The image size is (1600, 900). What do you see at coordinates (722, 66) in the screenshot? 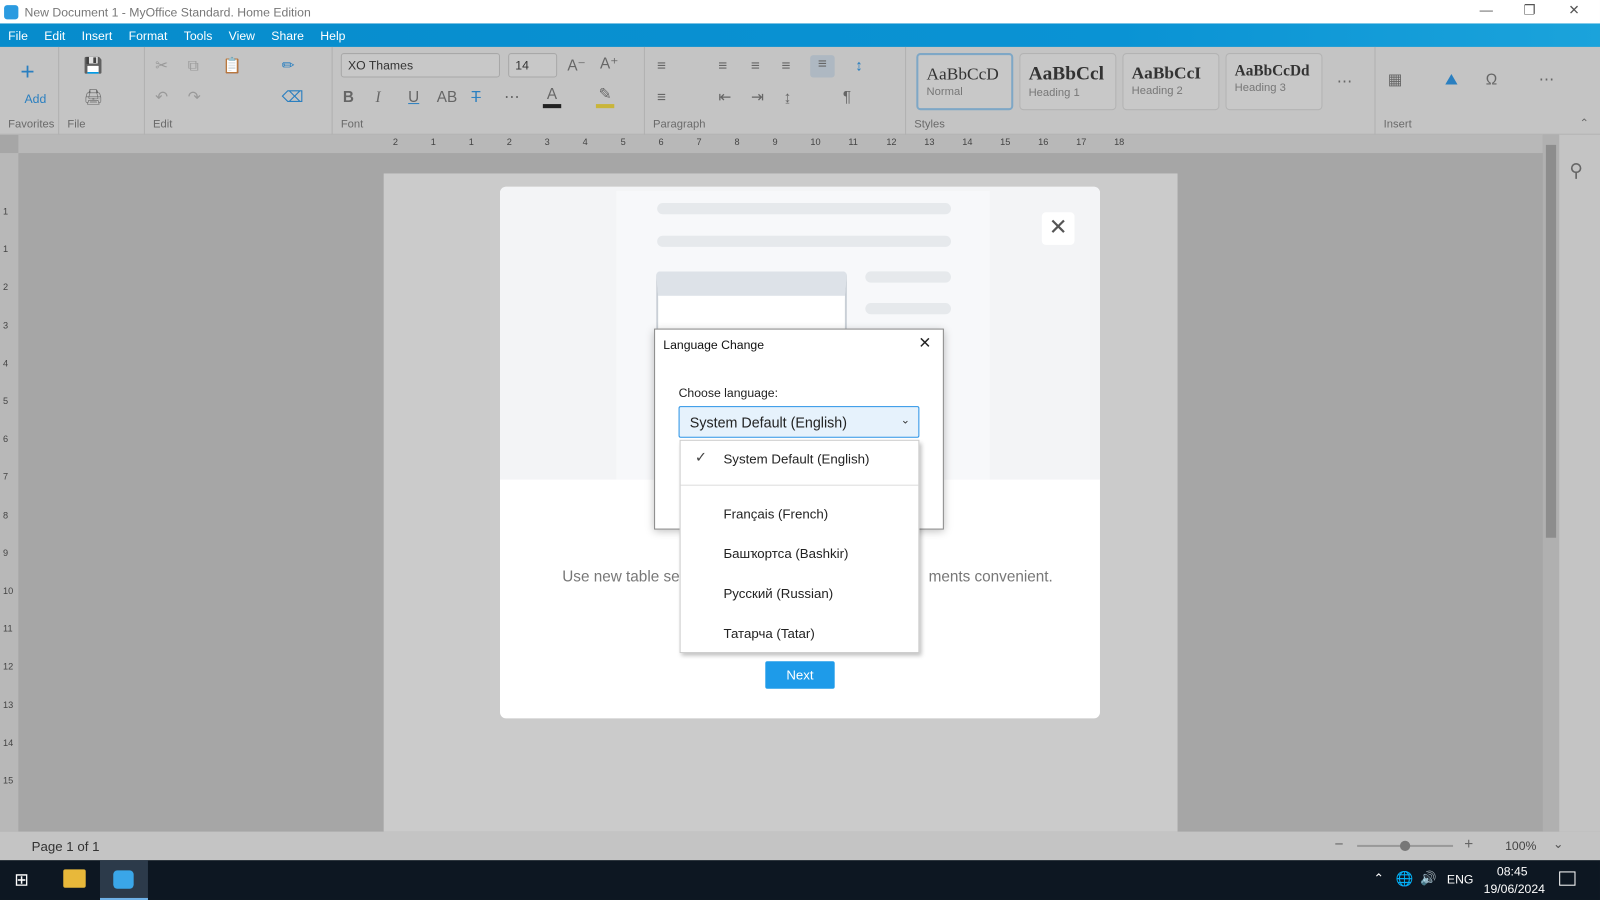
I see `align-left-icon: ≡` at bounding box center [722, 66].